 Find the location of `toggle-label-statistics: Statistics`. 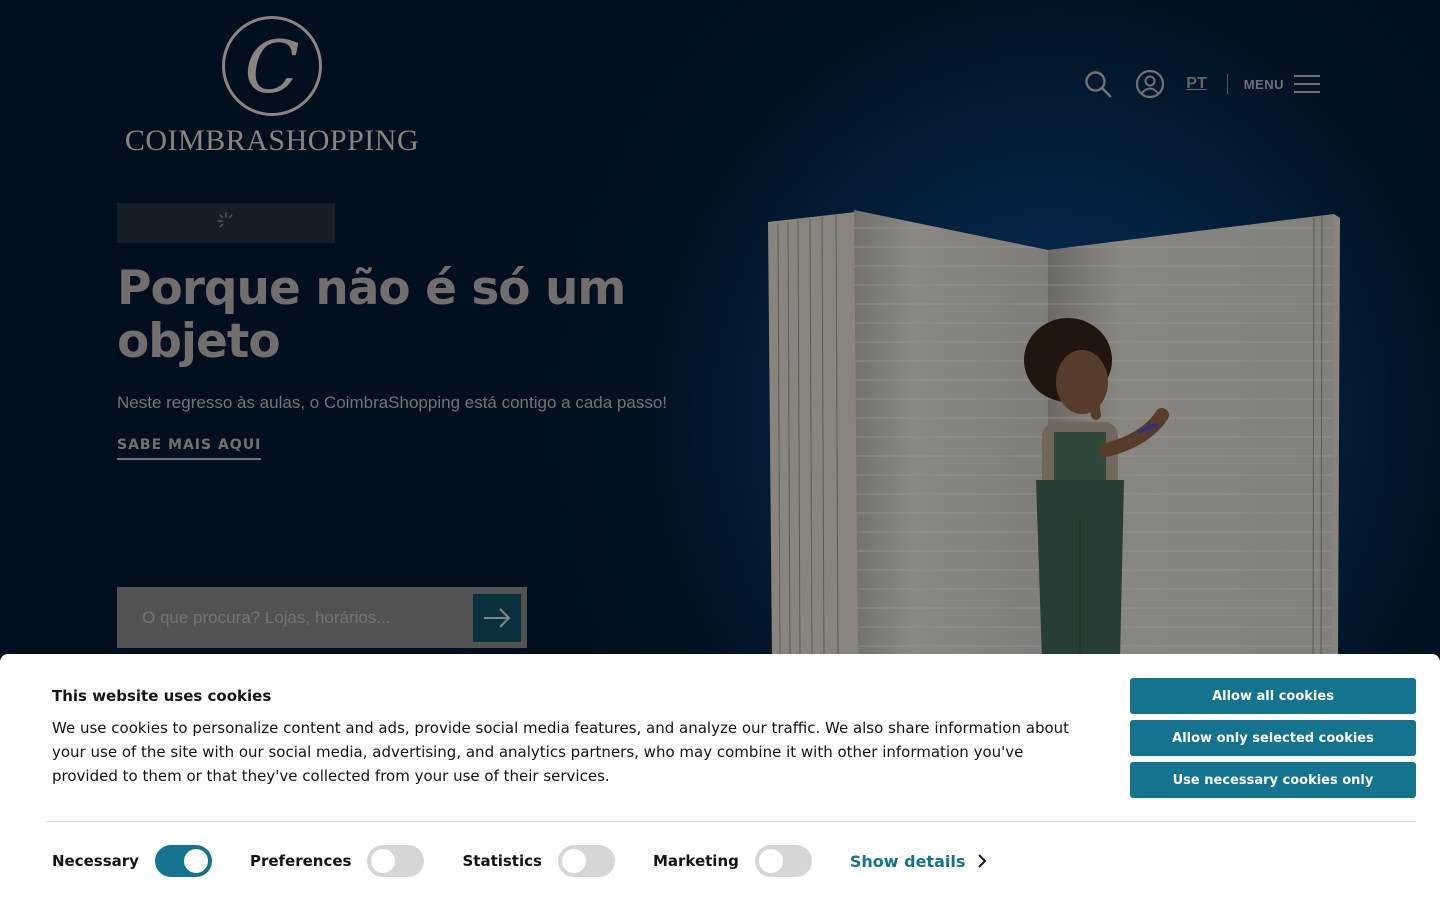

toggle-label-statistics: Statistics is located at coordinates (502, 861).